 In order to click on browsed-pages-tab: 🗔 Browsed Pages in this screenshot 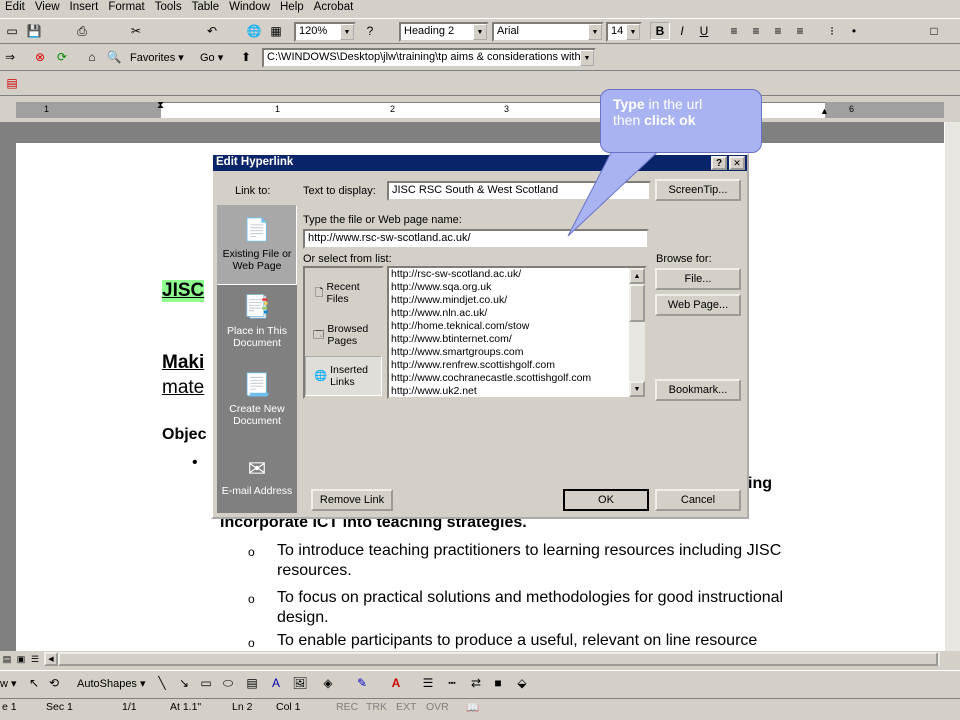, I will do `click(343, 335)`.